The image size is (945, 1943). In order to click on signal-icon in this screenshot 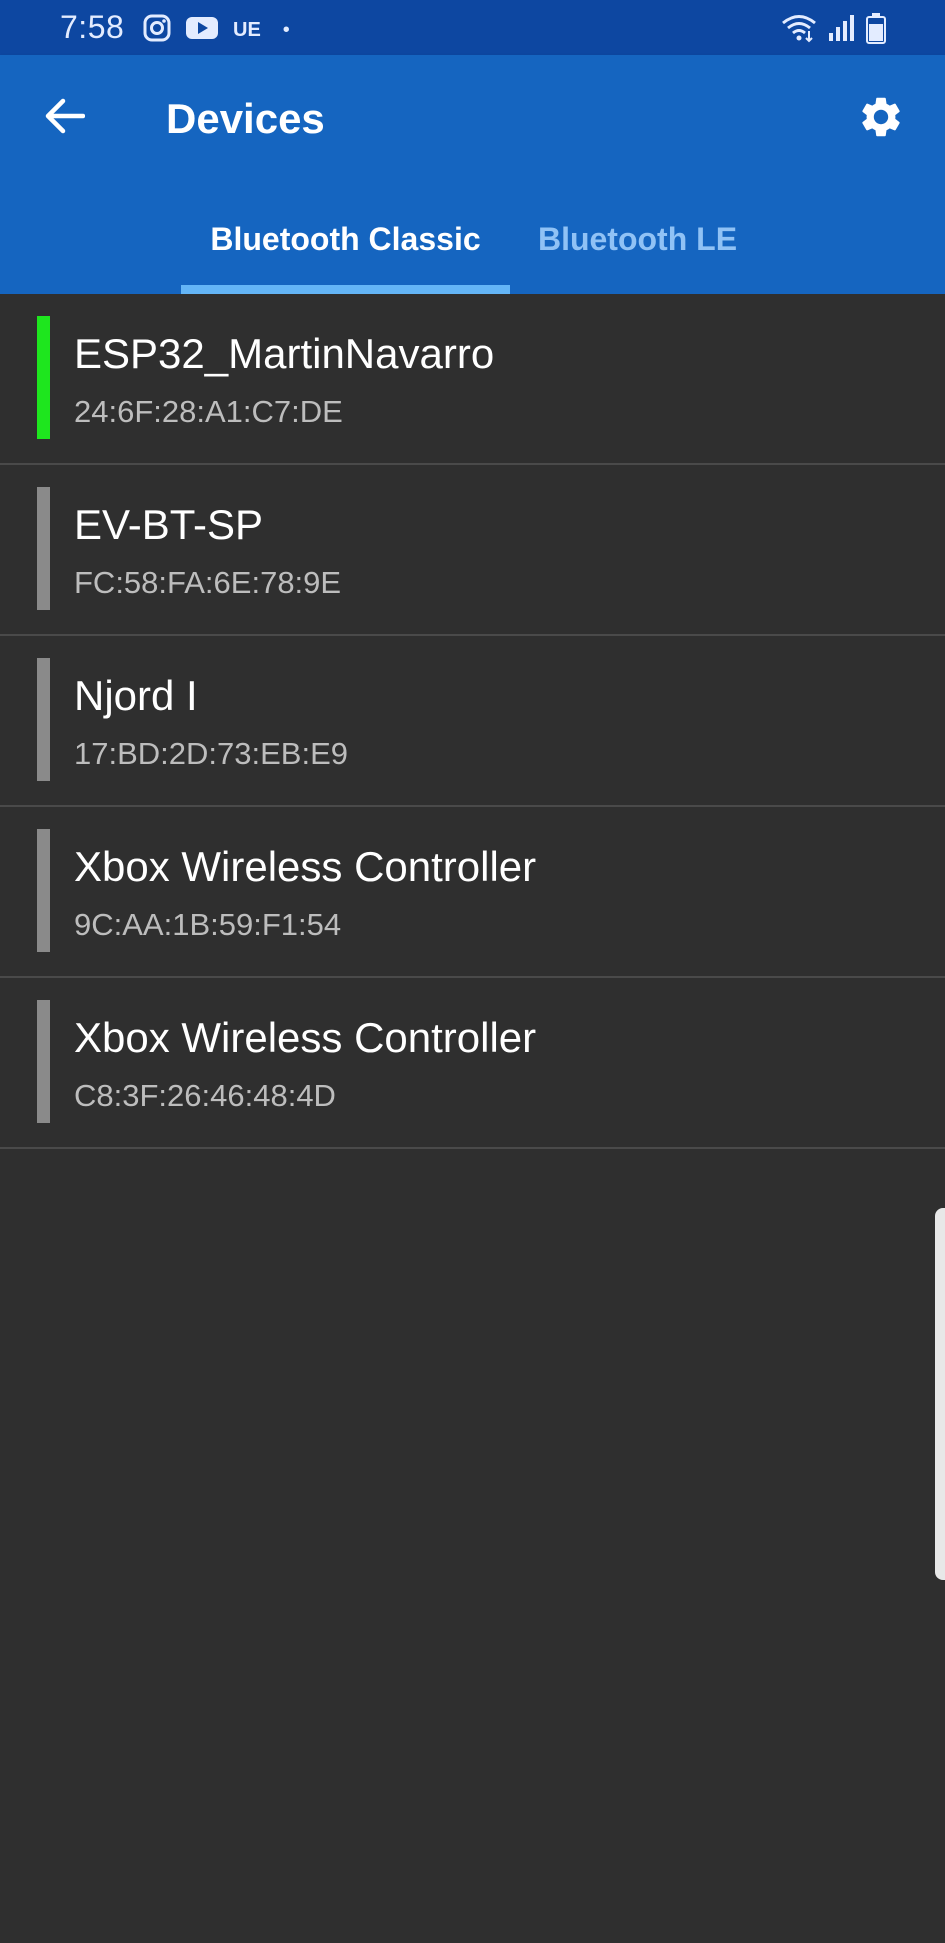, I will do `click(841, 30)`.